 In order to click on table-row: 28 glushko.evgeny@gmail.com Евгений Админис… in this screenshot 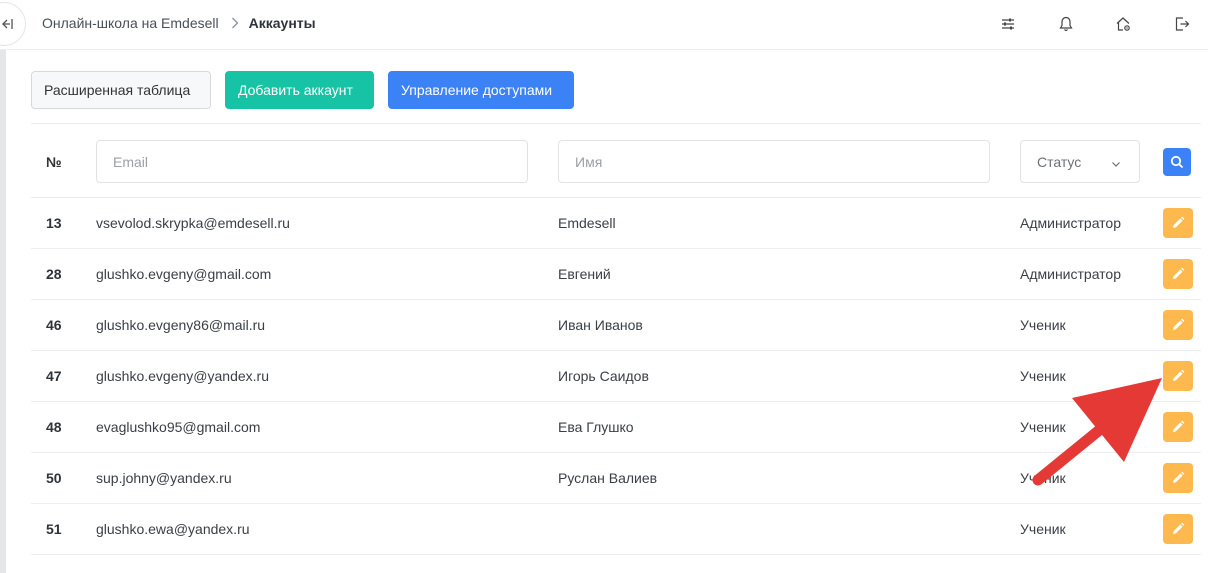, I will do `click(616, 274)`.